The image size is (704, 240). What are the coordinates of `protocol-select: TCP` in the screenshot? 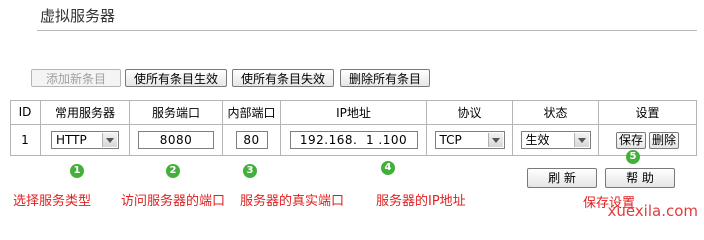 It's located at (469, 140).